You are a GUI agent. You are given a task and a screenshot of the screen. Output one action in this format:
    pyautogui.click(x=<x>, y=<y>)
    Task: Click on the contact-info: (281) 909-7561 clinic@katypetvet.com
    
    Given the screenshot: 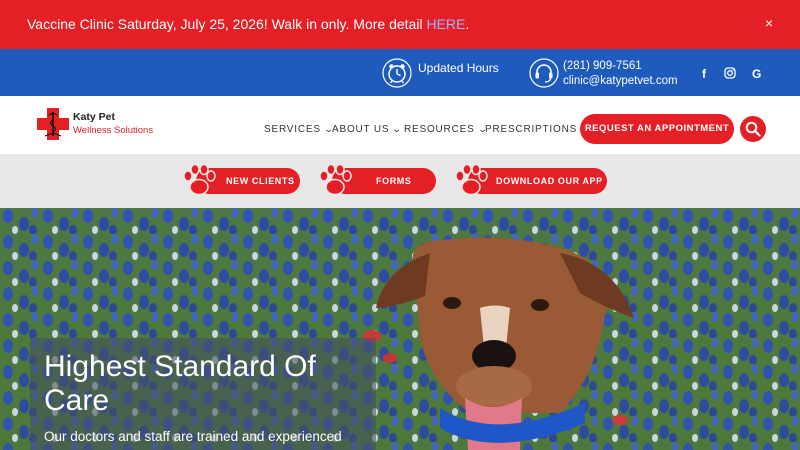 What is the action you would take?
    pyautogui.click(x=603, y=73)
    